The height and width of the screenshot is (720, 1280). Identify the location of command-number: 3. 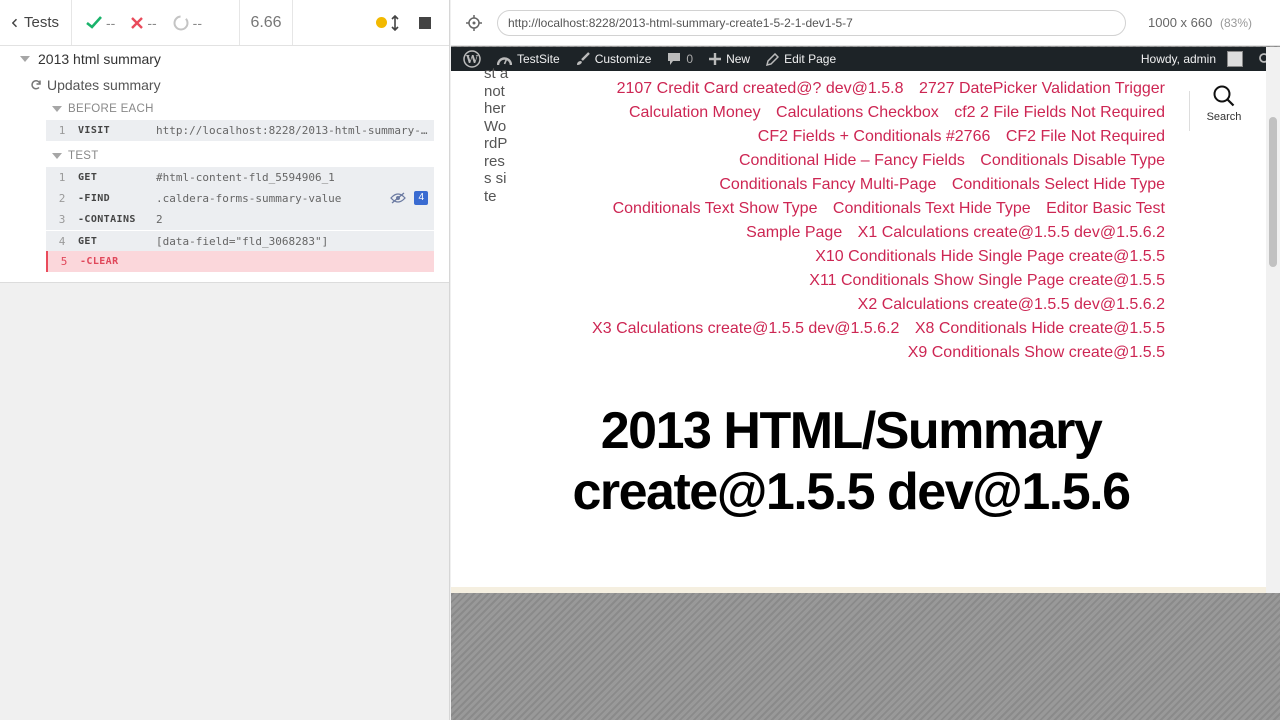
(62, 219).